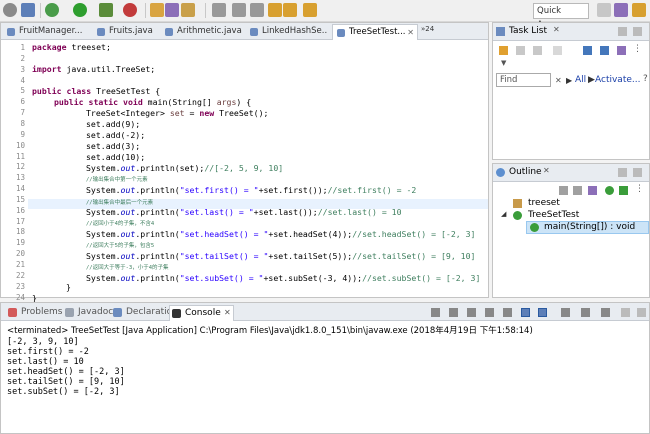 The height and width of the screenshot is (434, 650). Describe the element at coordinates (435, 312) in the screenshot. I see `terminate-icon` at that location.